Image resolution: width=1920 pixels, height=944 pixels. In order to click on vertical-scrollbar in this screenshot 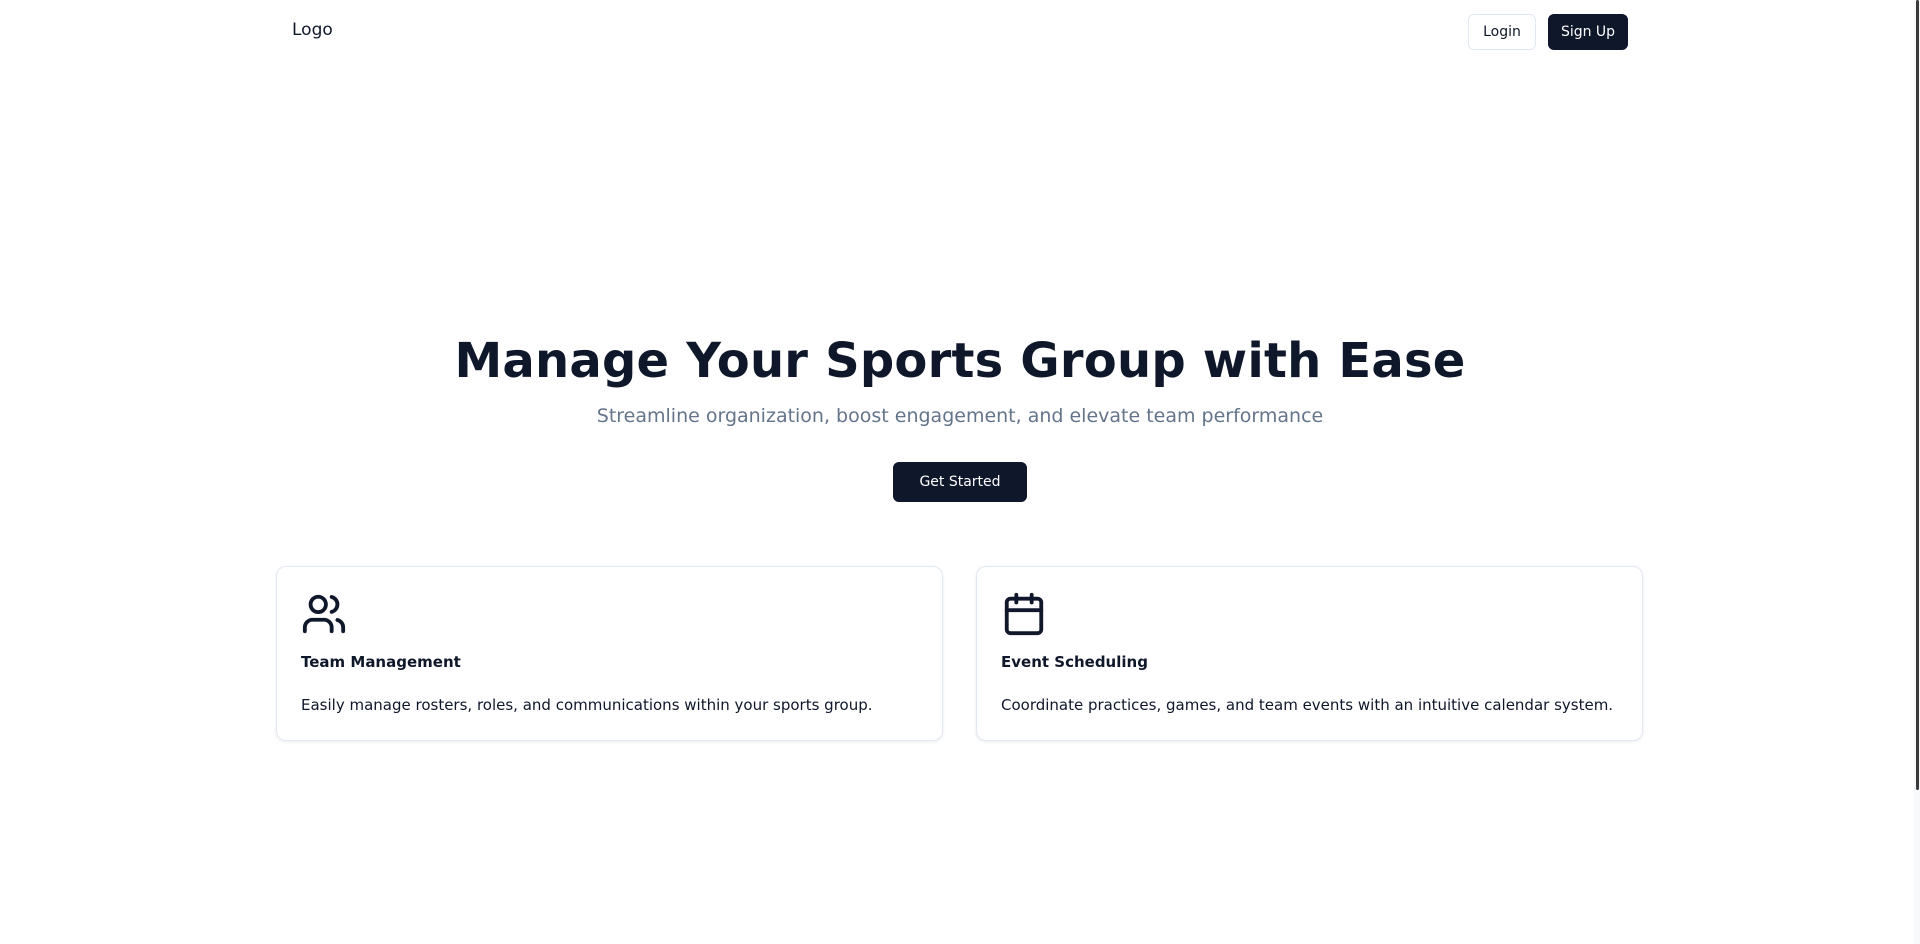, I will do `click(1917, 472)`.